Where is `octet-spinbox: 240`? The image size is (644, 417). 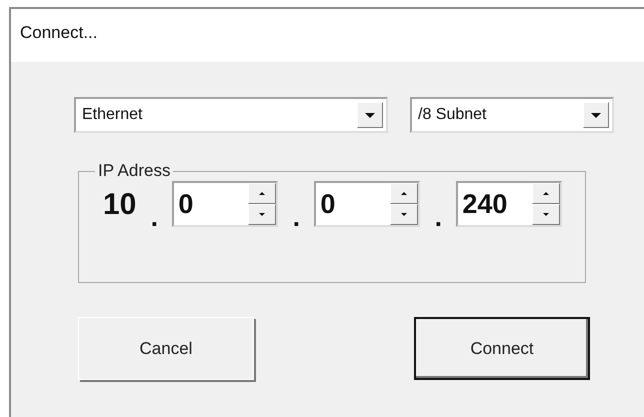 octet-spinbox: 240 is located at coordinates (509, 204).